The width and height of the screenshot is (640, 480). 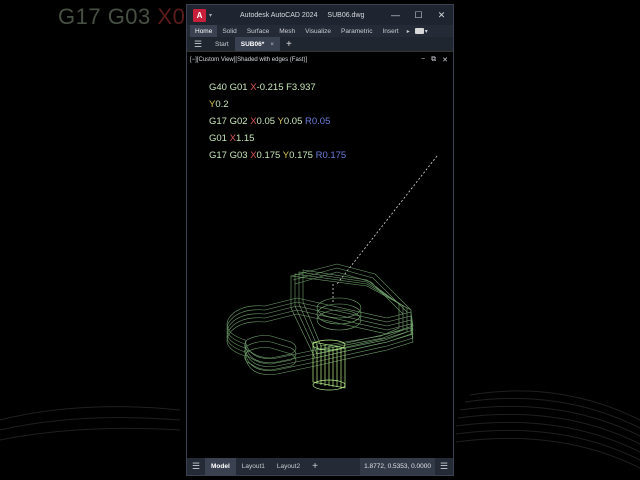 I want to click on app-menu-caret-icon: ▾, so click(x=210, y=15).